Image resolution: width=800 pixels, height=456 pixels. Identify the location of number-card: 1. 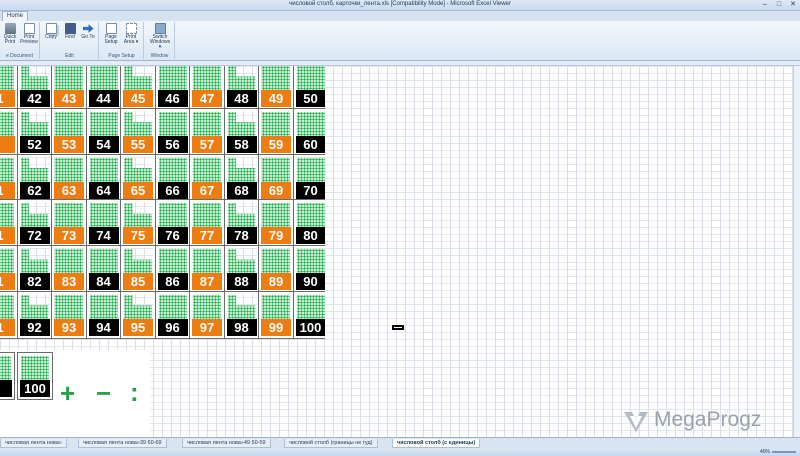
(9, 88).